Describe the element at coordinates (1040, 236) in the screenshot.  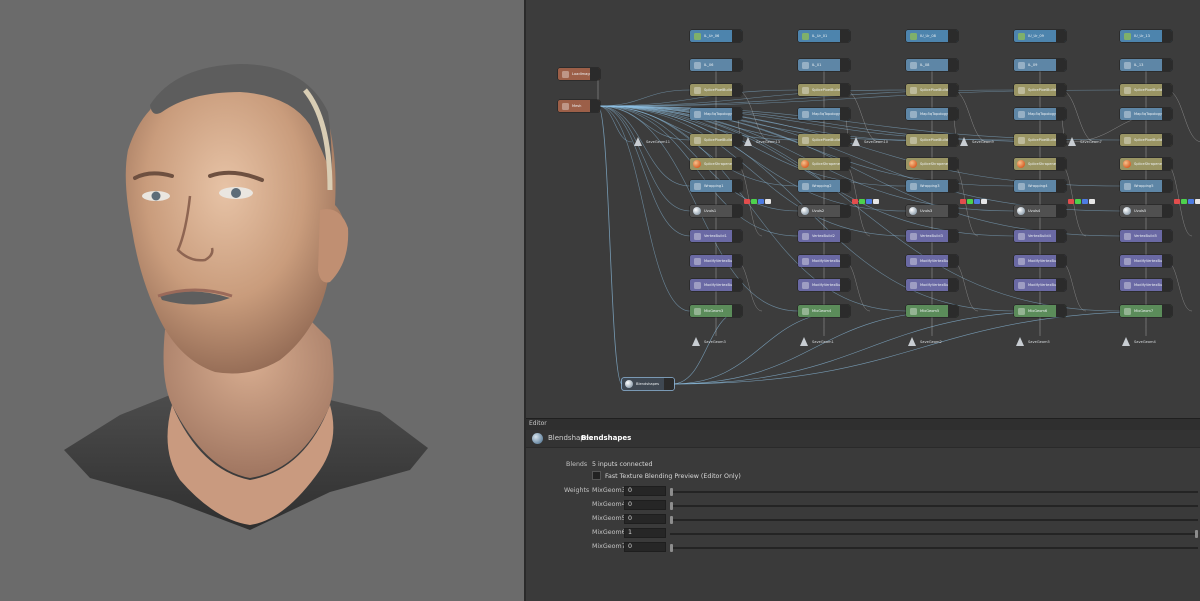
I see `graph-node: VertexBuild4` at that location.